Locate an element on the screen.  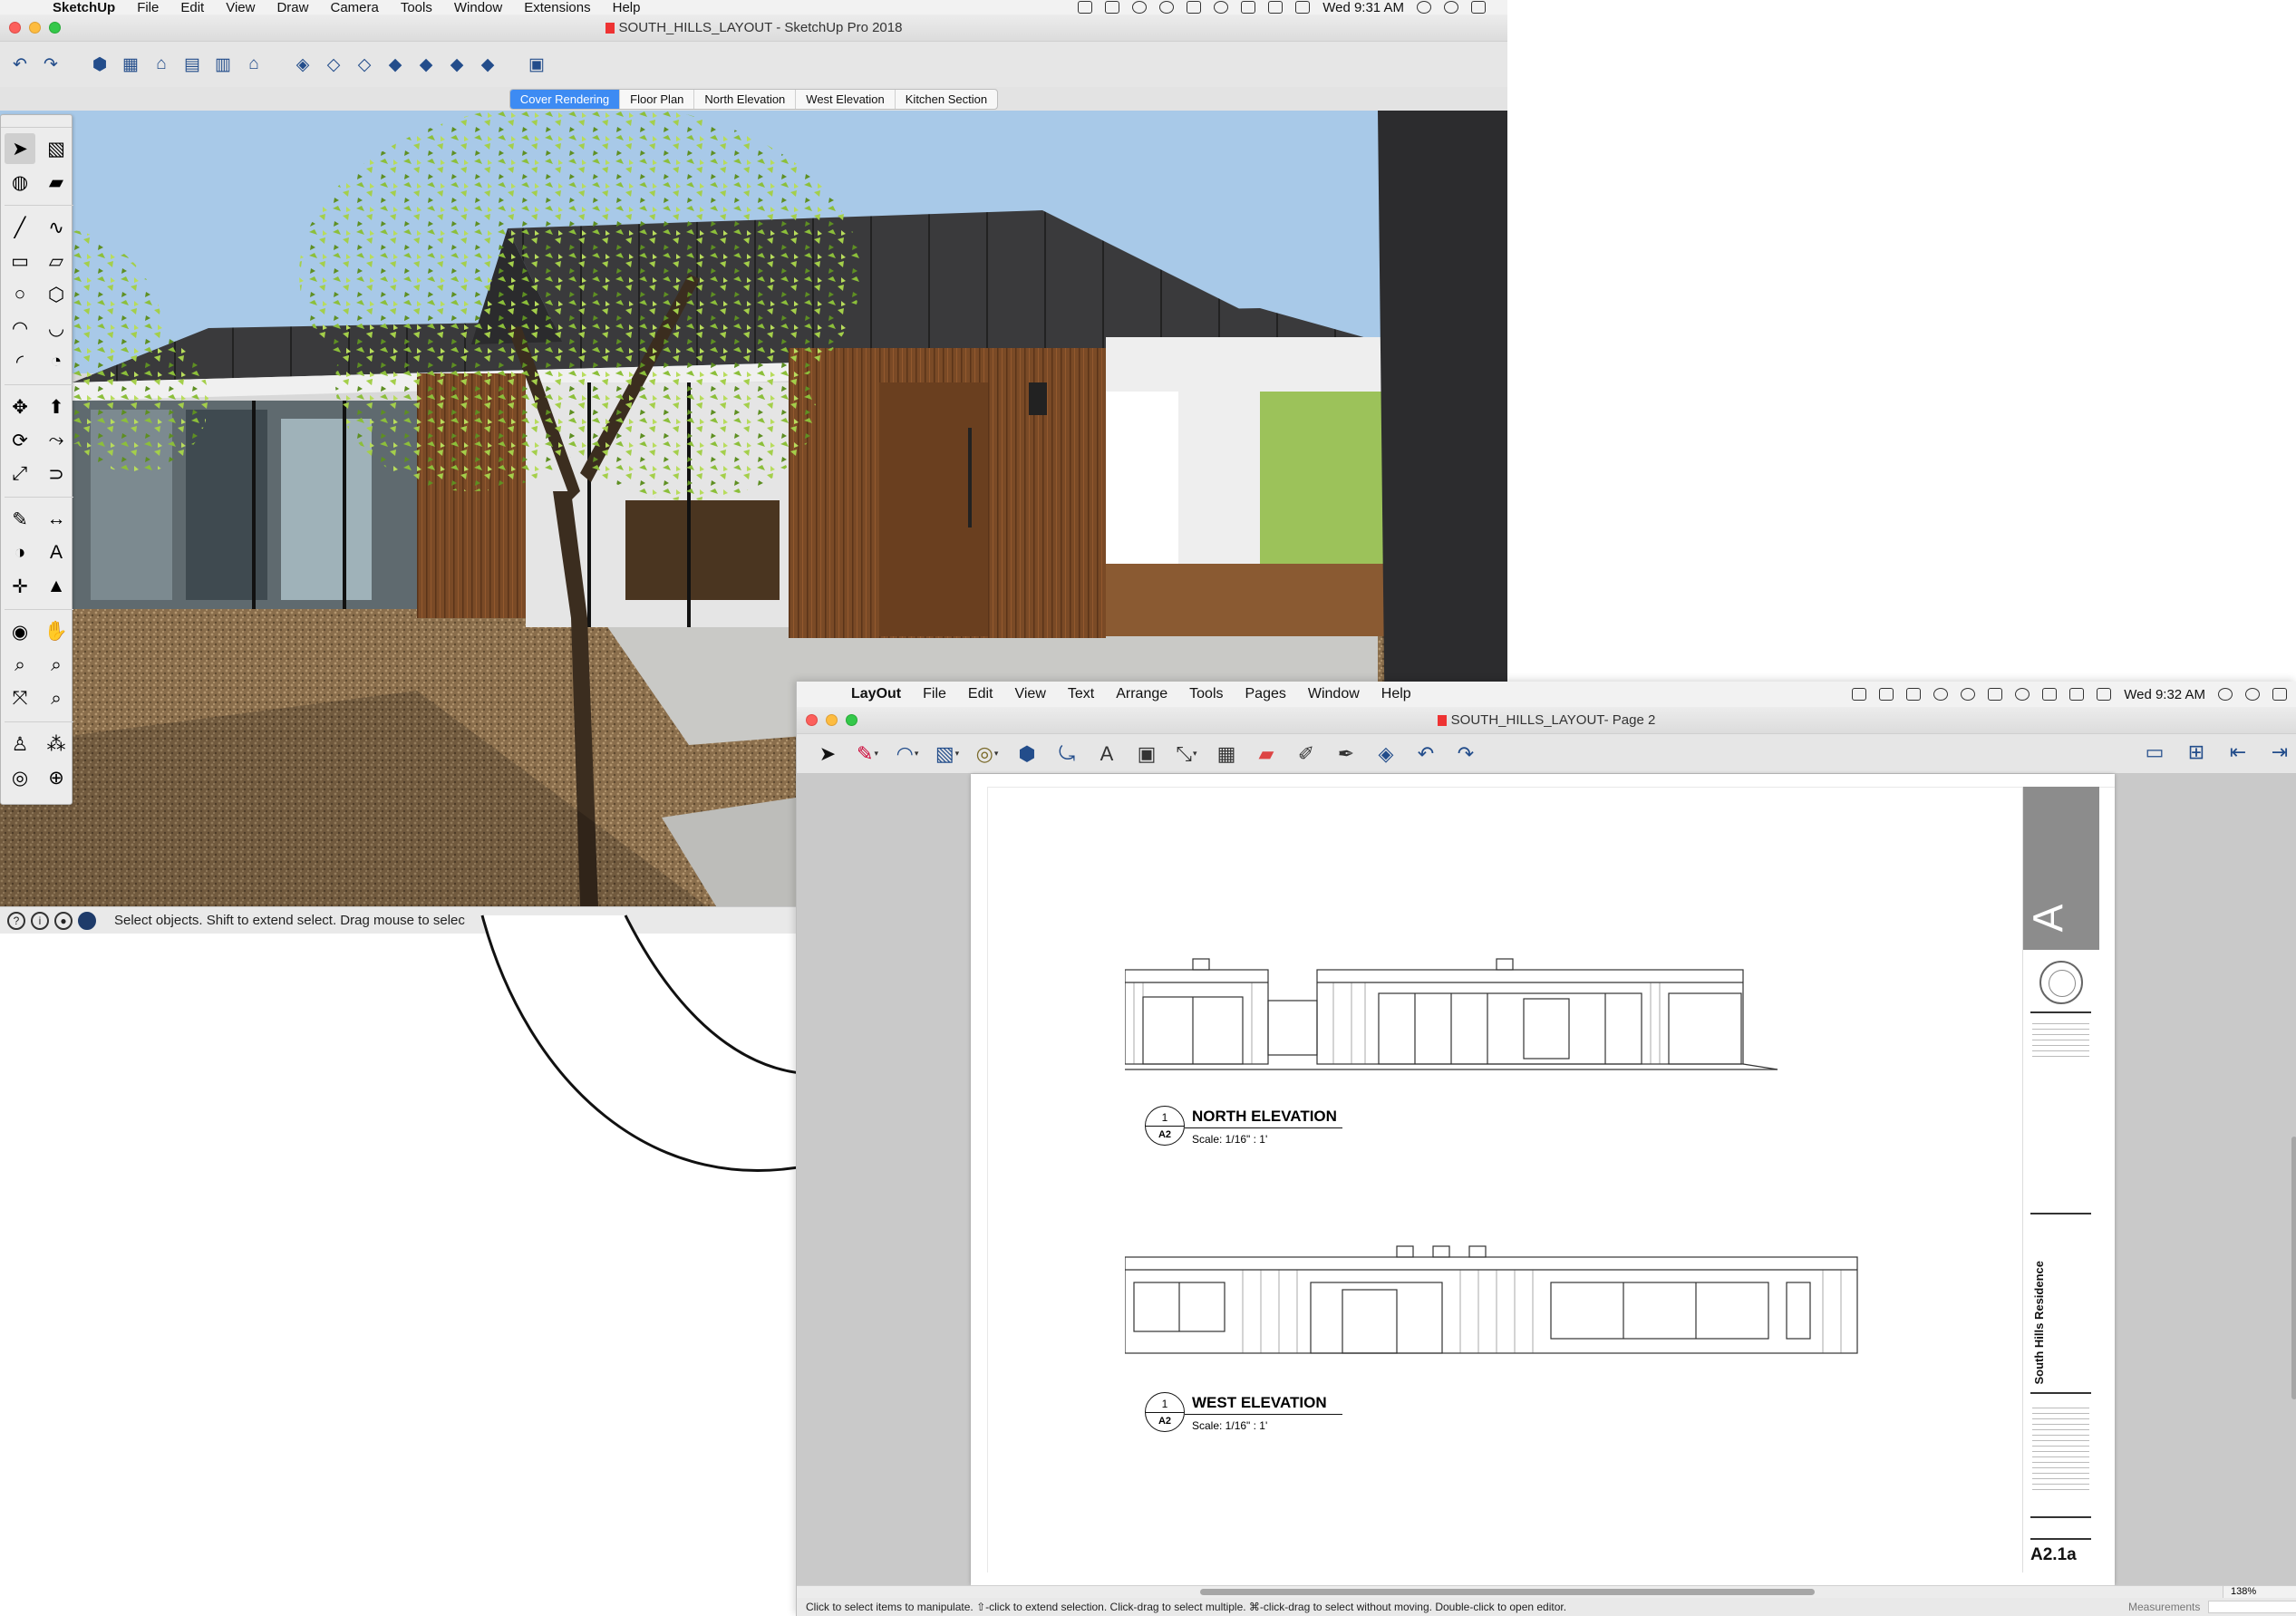
push-pull-icon: ⬆ is located at coordinates (56, 407).